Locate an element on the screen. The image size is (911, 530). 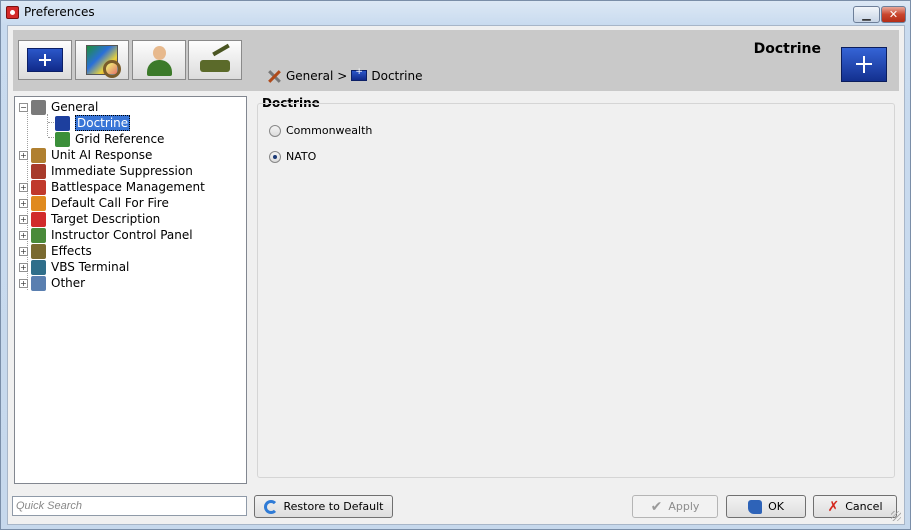
radio-nato is located at coordinates (275, 156).